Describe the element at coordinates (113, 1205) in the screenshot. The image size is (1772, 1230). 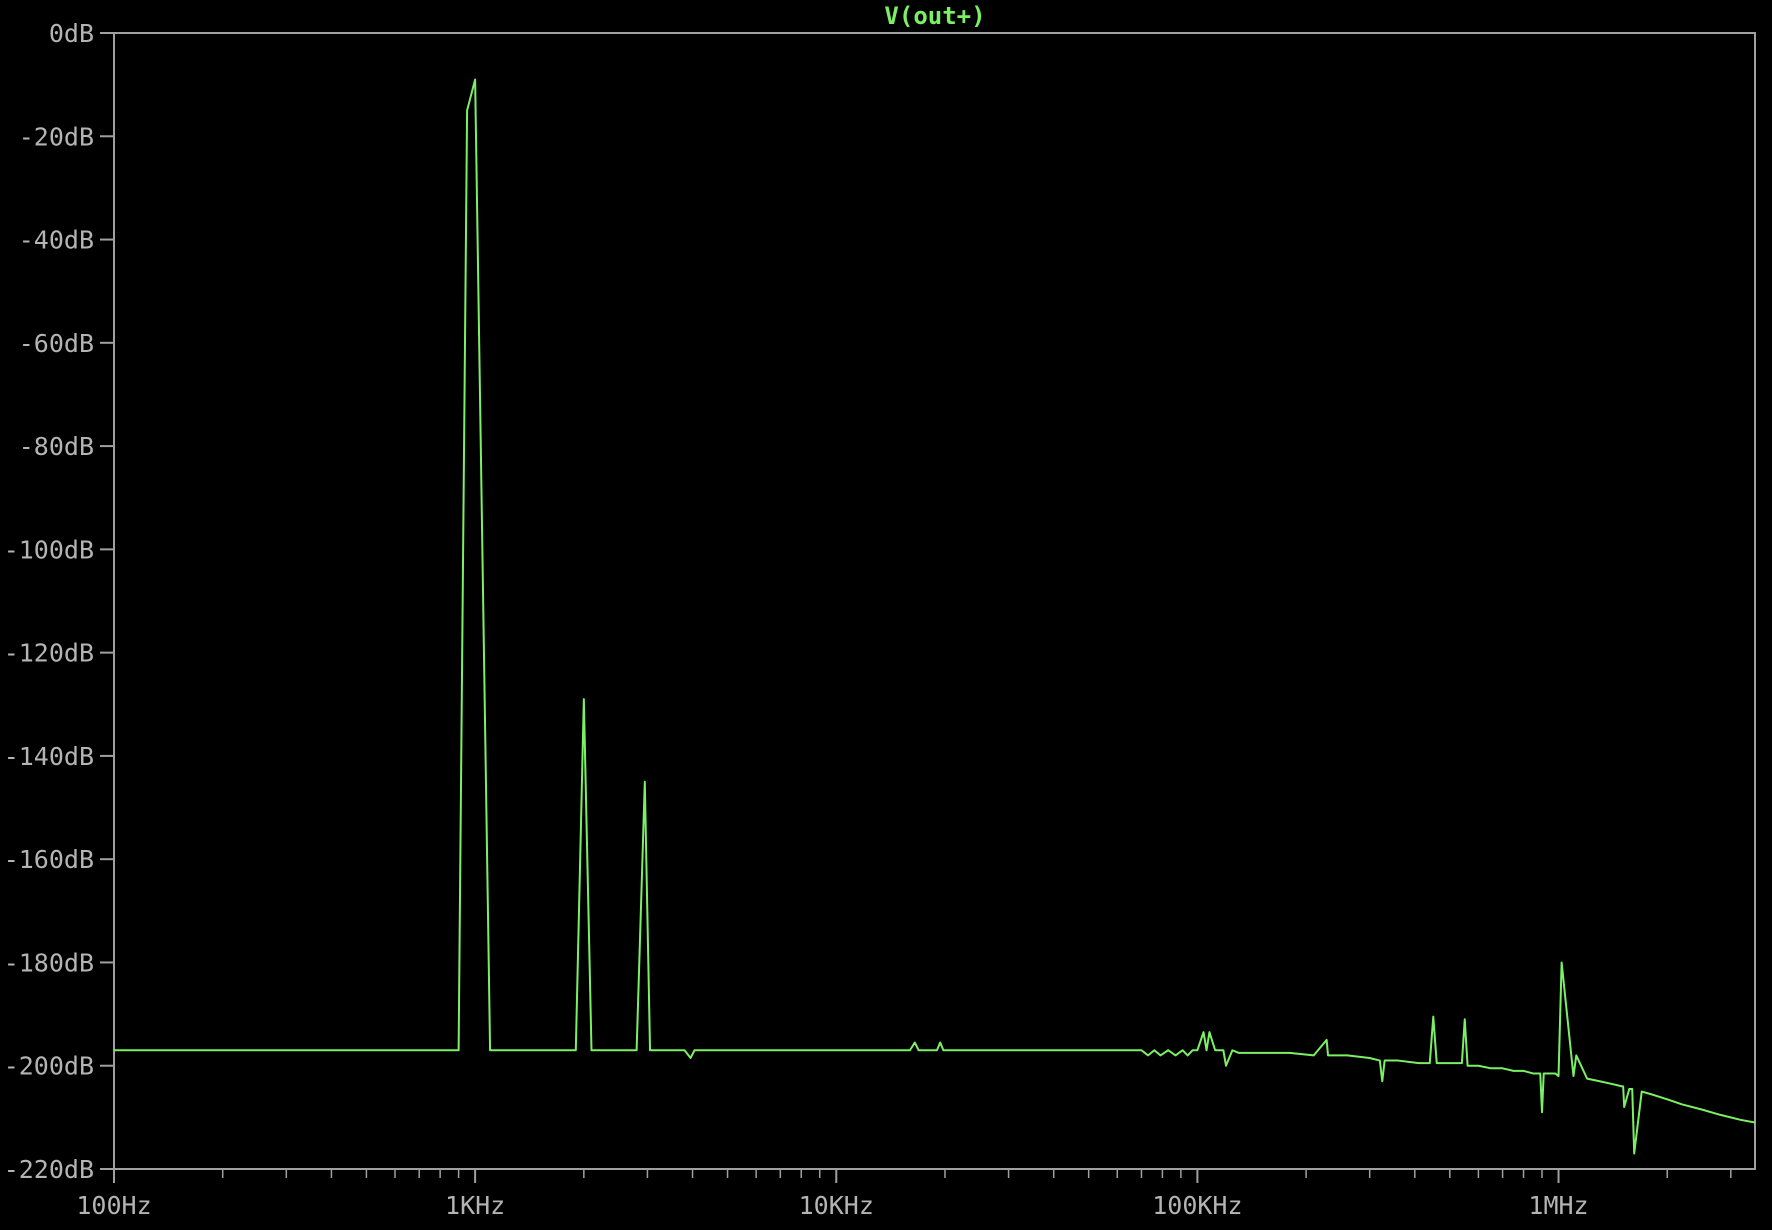
I see `x-tick-label: 100Hz` at that location.